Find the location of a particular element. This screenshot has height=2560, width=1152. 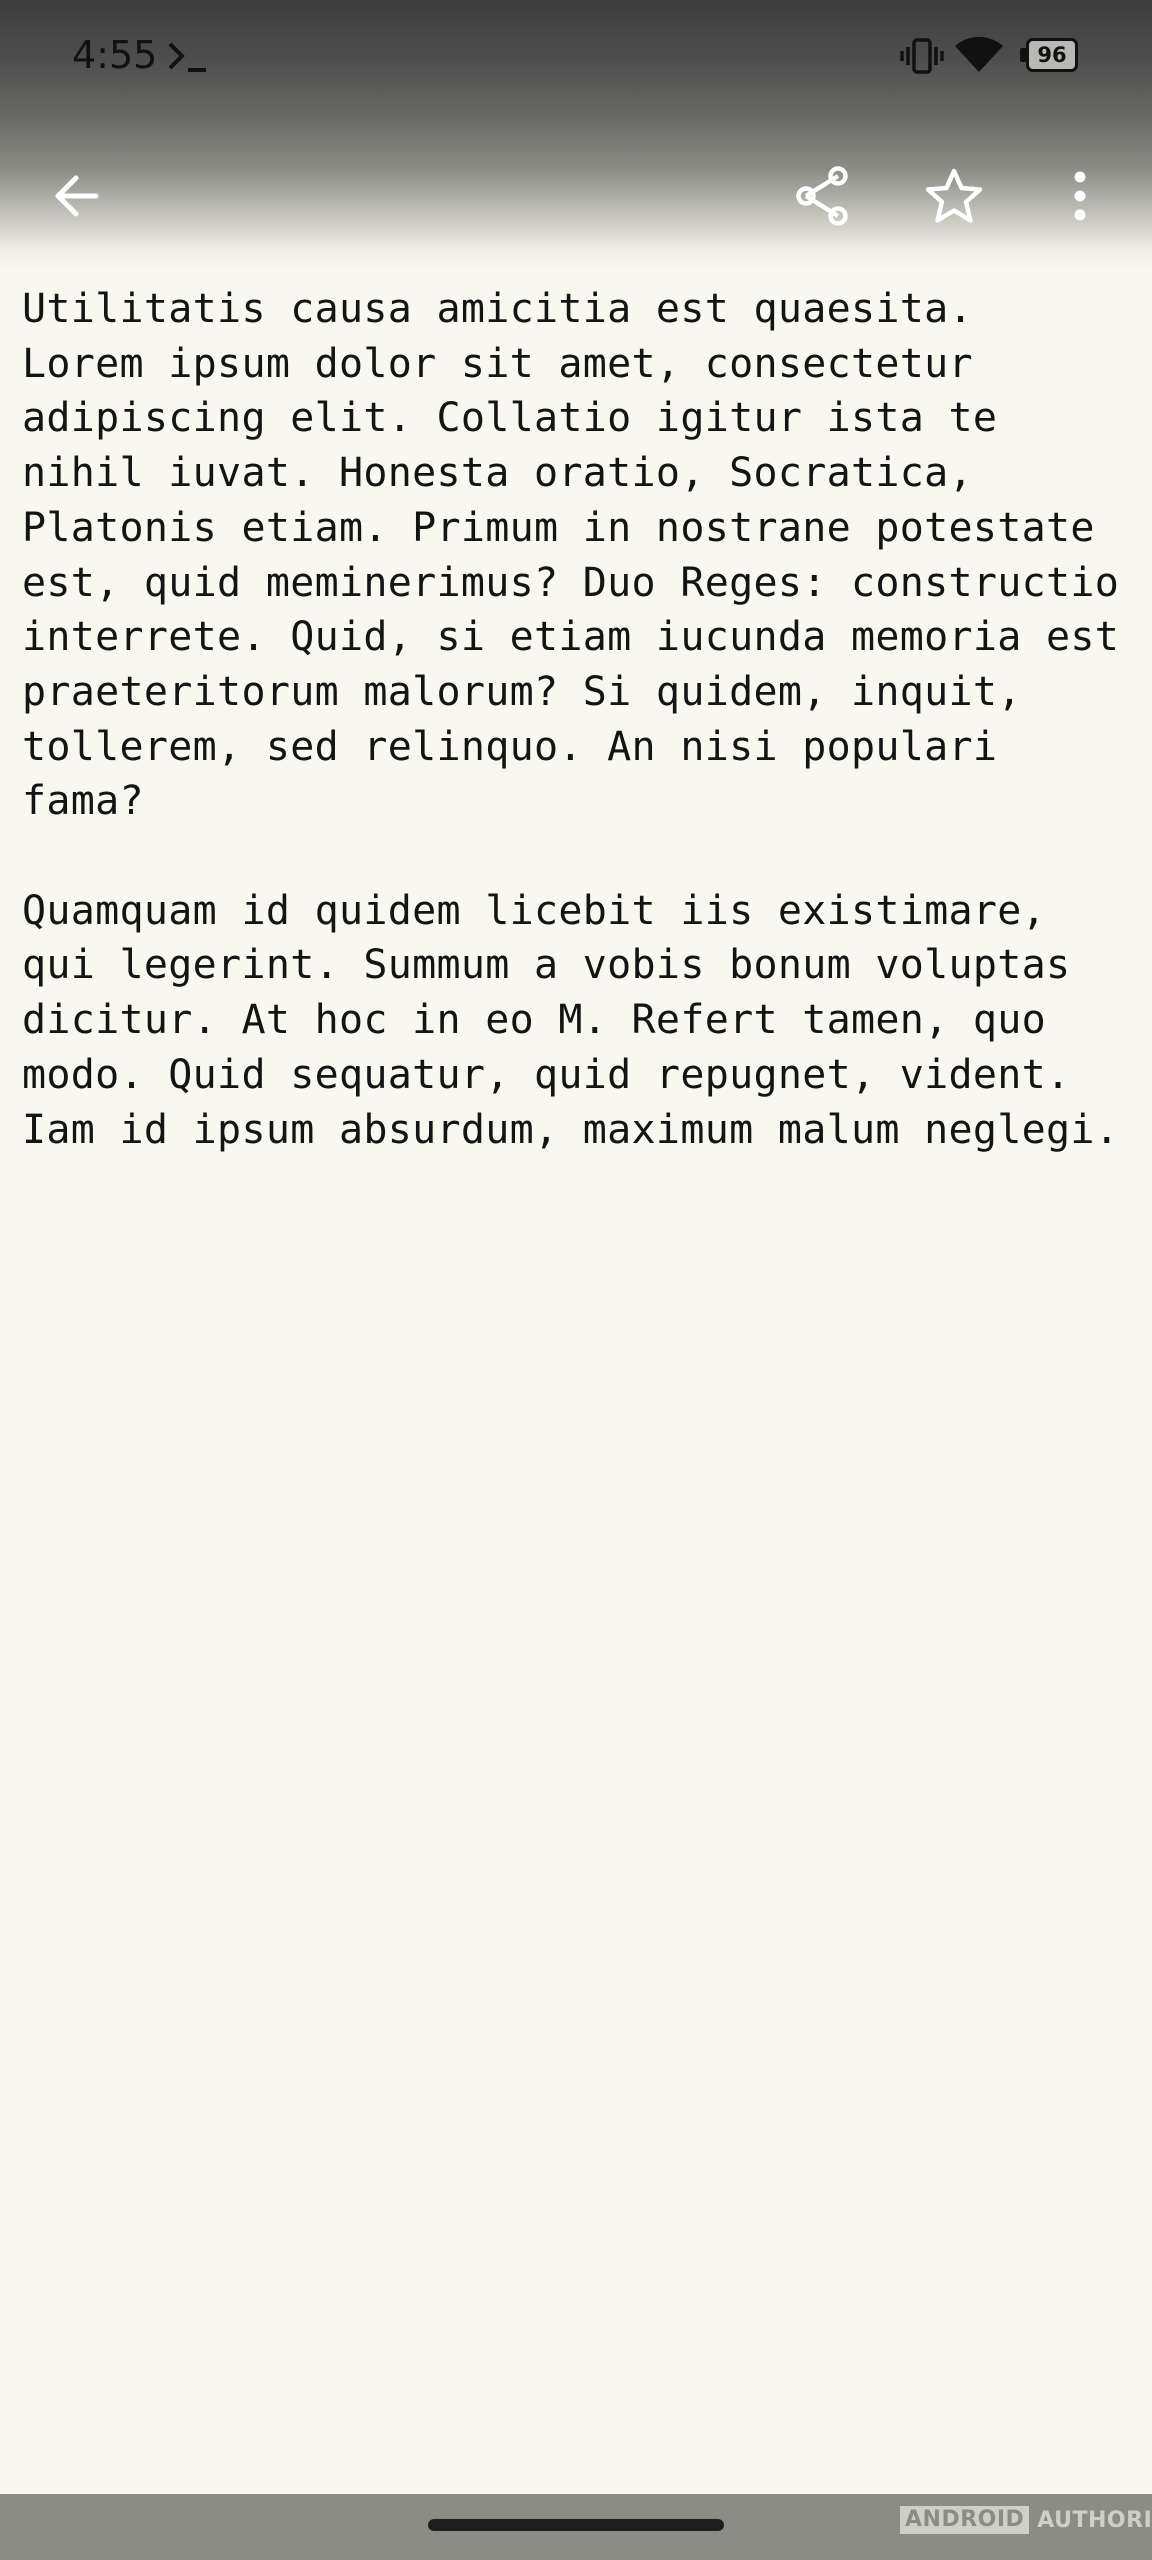

battery-icon: 96 is located at coordinates (1050, 55).